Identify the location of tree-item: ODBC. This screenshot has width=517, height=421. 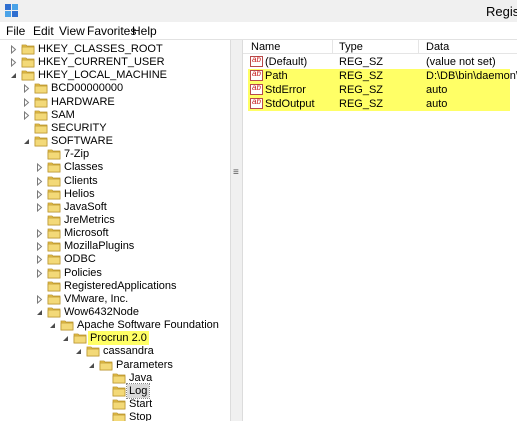
(115, 259).